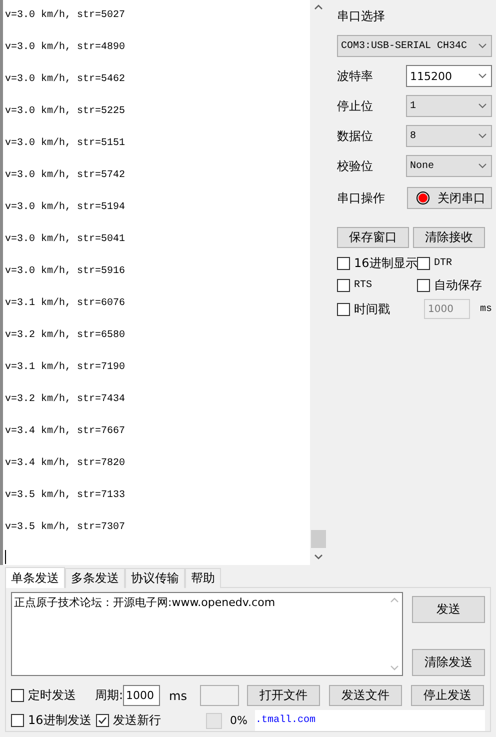 This screenshot has height=737, width=496. Describe the element at coordinates (449, 166) in the screenshot. I see `setting-dropdown: None` at that location.